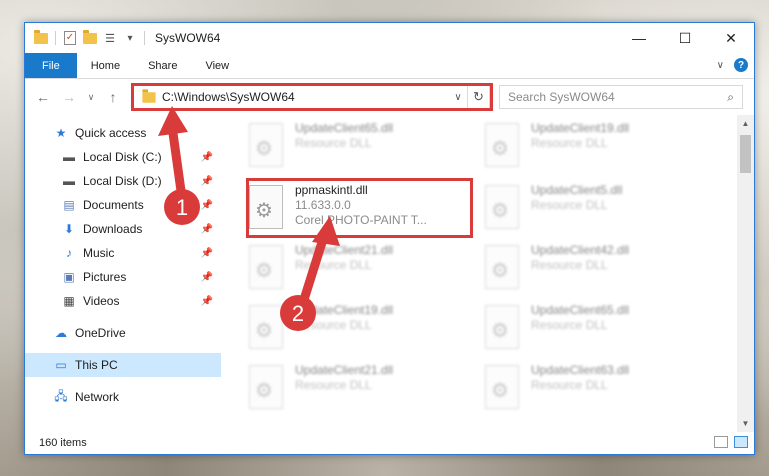 The height and width of the screenshot is (476, 769). I want to click on details-view-icon, so click(721, 442).